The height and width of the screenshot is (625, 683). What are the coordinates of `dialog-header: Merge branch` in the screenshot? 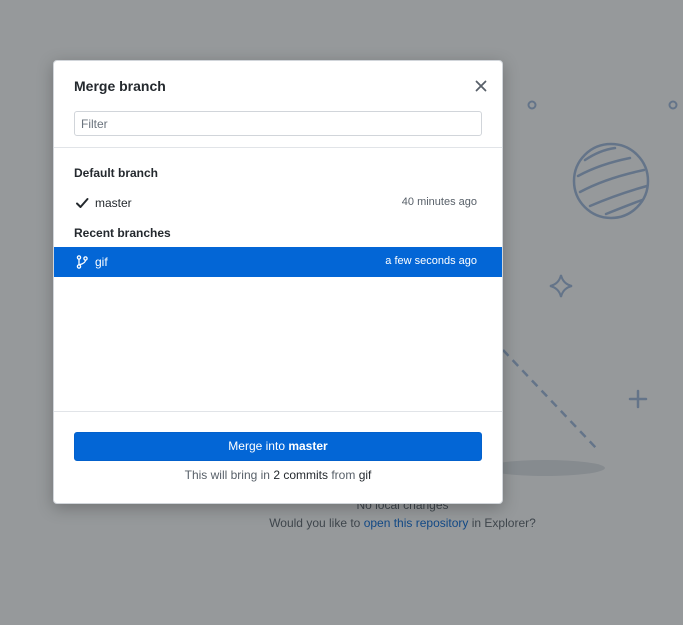 It's located at (278, 86).